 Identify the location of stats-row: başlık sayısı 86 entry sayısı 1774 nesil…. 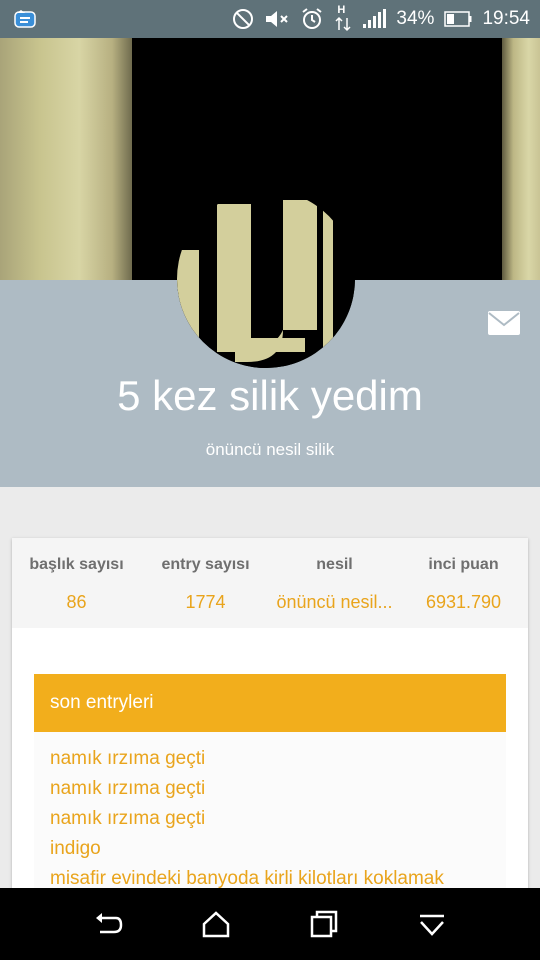
(270, 583).